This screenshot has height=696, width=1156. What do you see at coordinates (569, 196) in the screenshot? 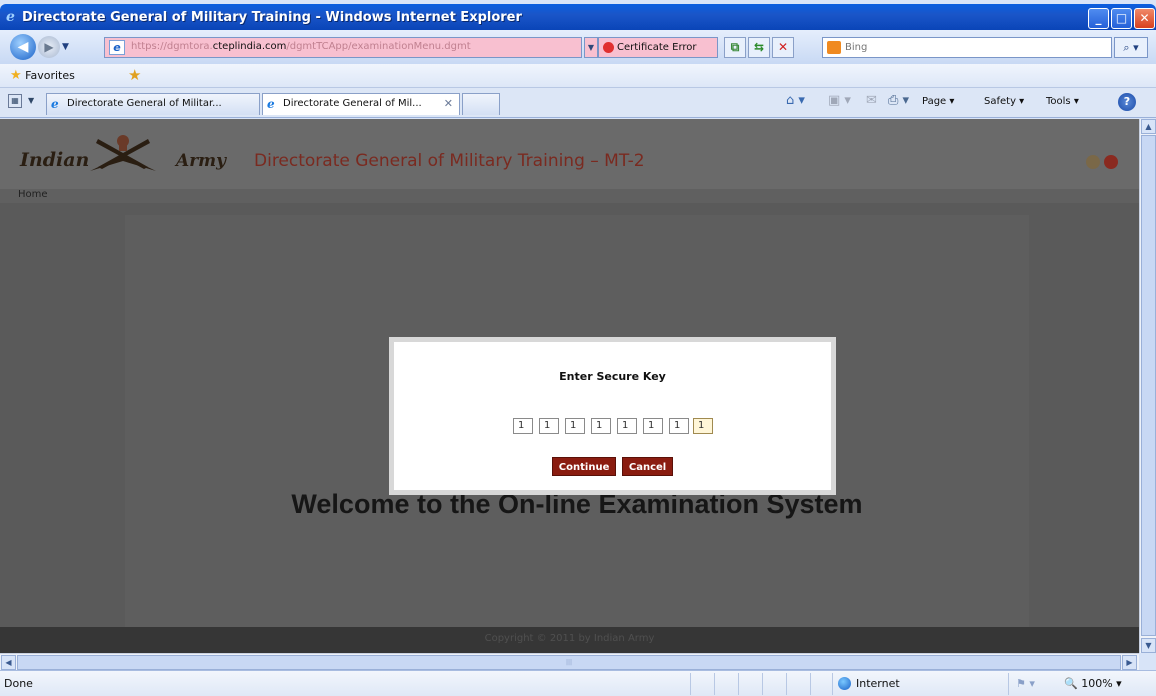
I see `site-nav: Home` at bounding box center [569, 196].